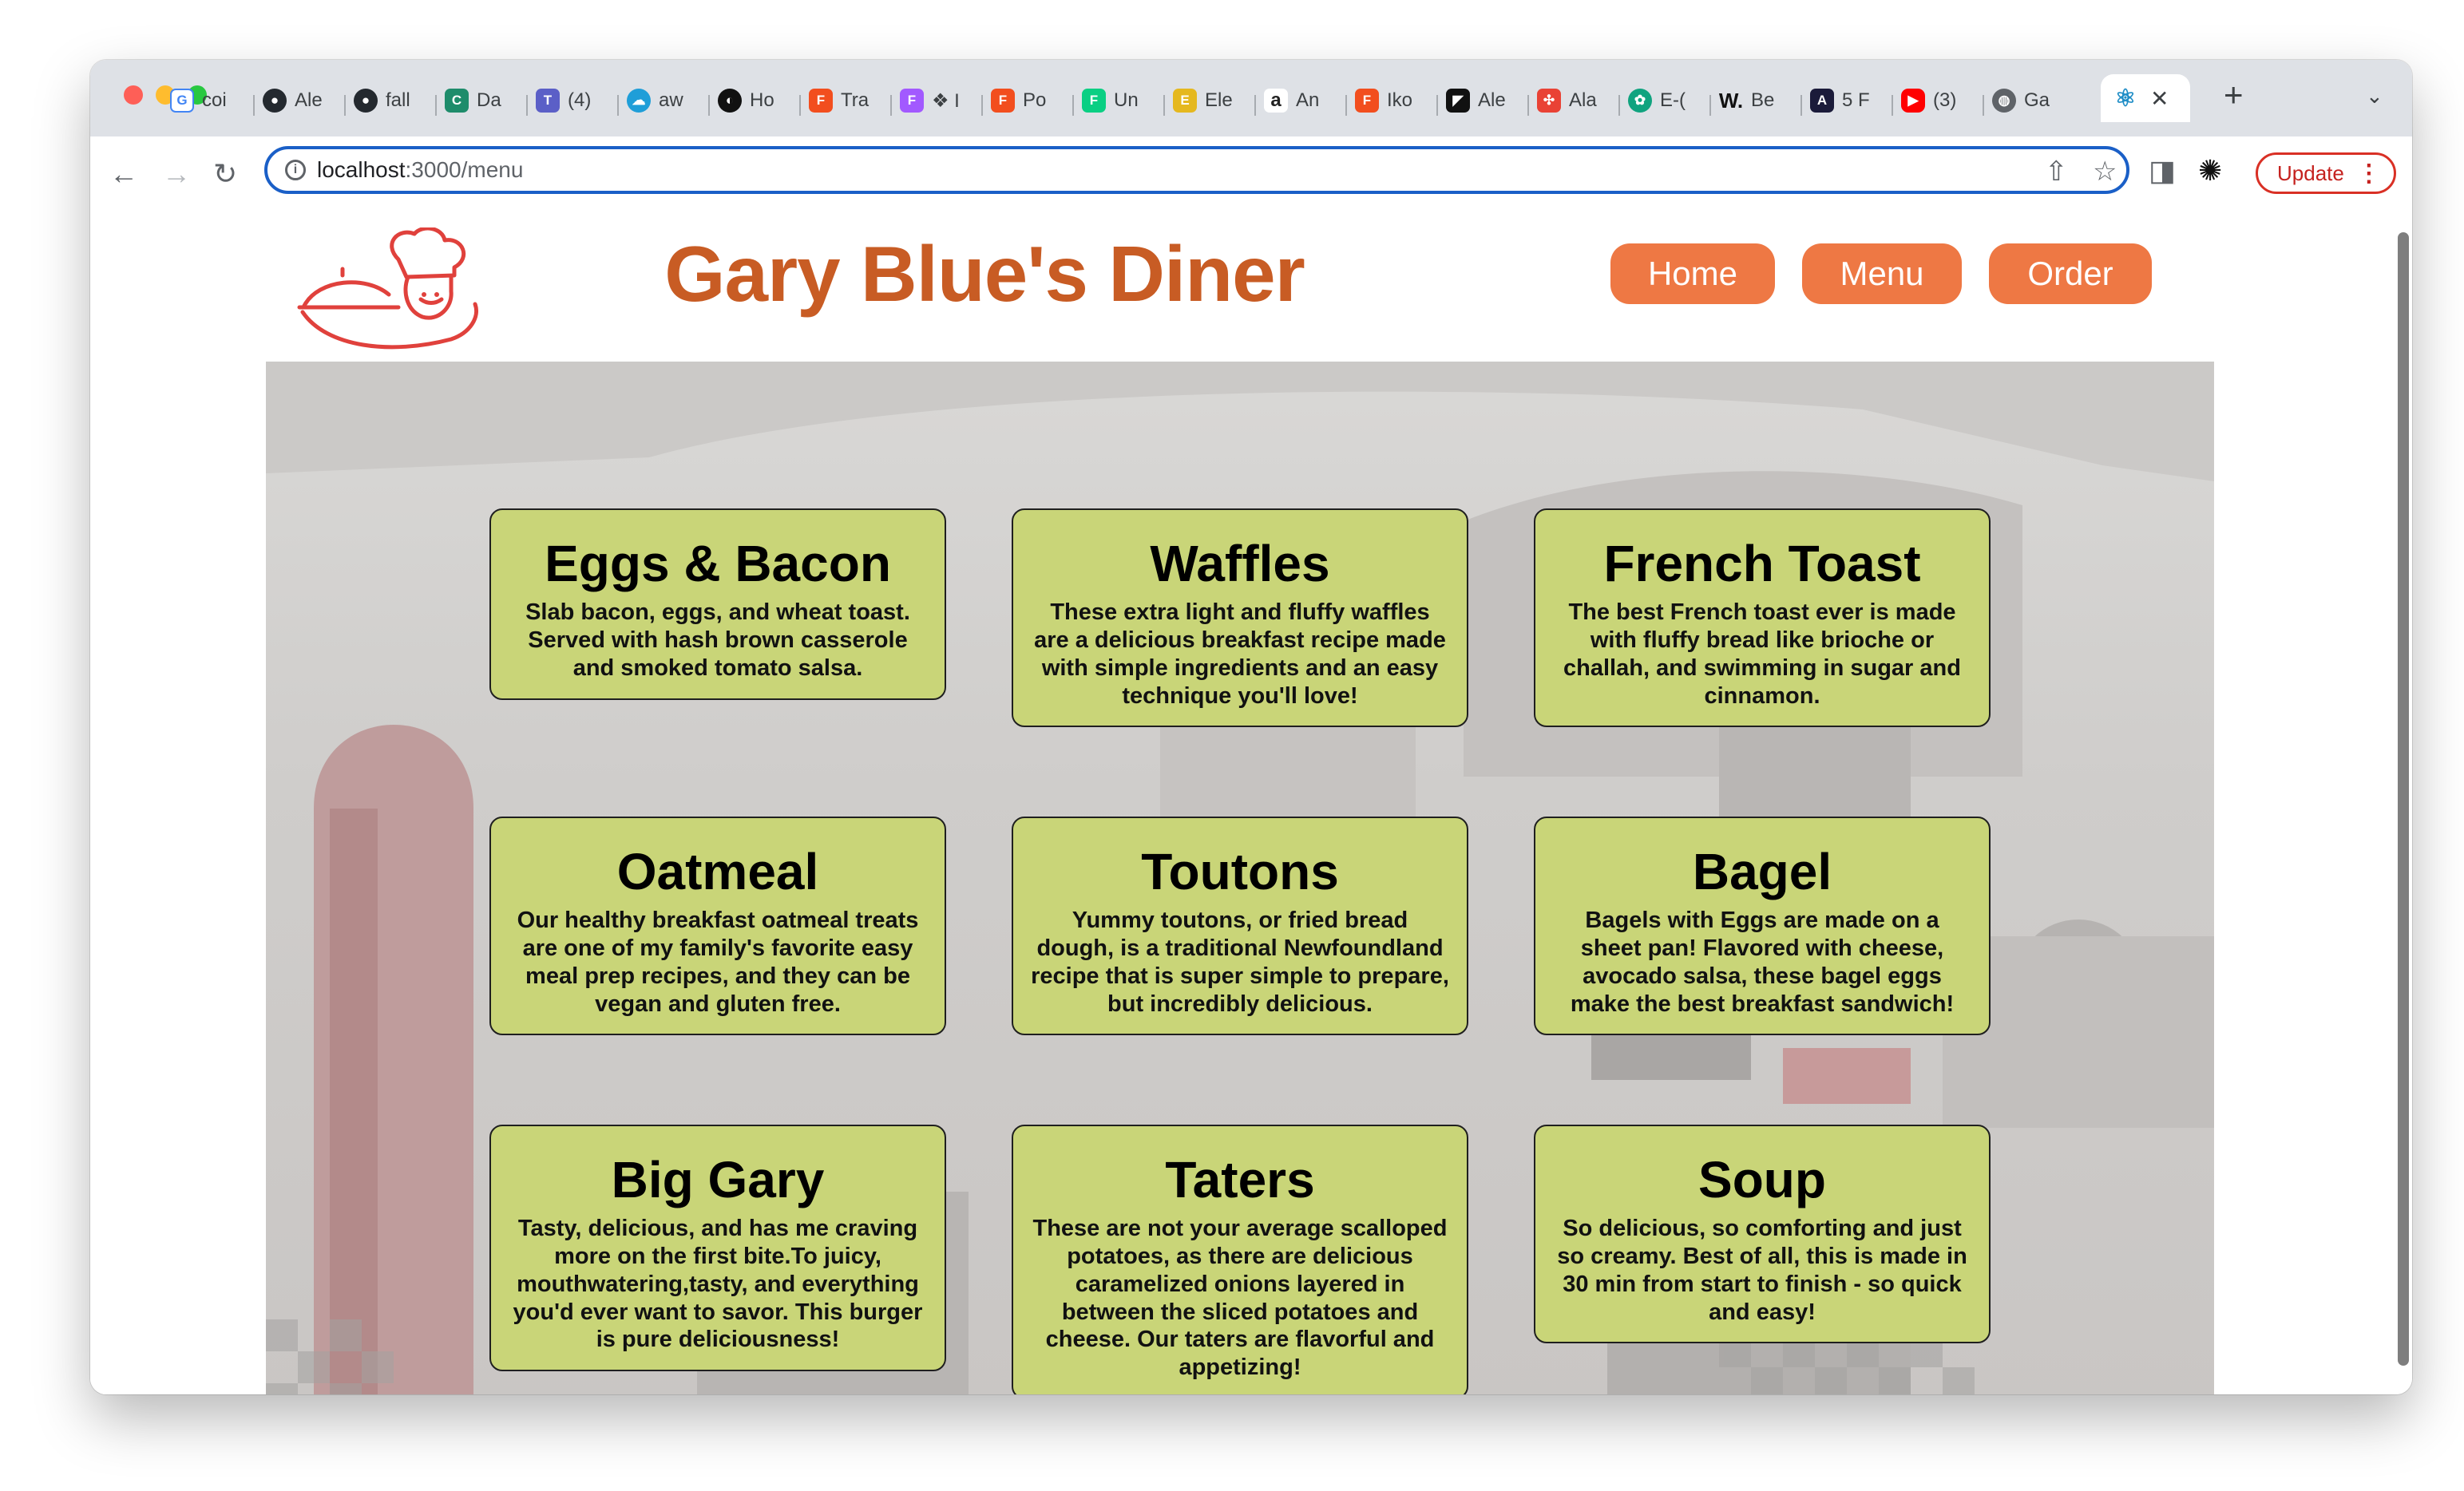 The height and width of the screenshot is (1491, 2464). What do you see at coordinates (671, 100) in the screenshot?
I see `tab-title: aw` at bounding box center [671, 100].